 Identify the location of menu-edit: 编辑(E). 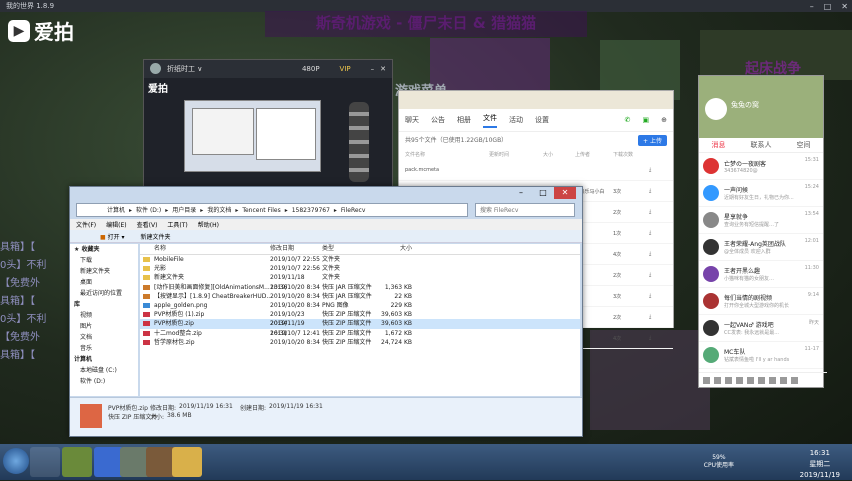
(116, 224).